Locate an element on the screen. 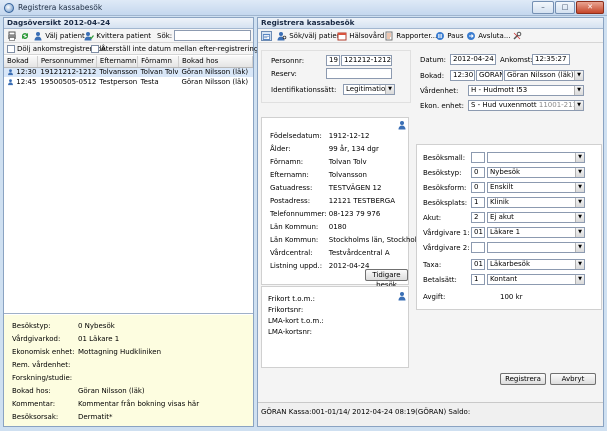 This screenshot has width=607, height=431. bokad-user-field: GÖRAN is located at coordinates (489, 75).